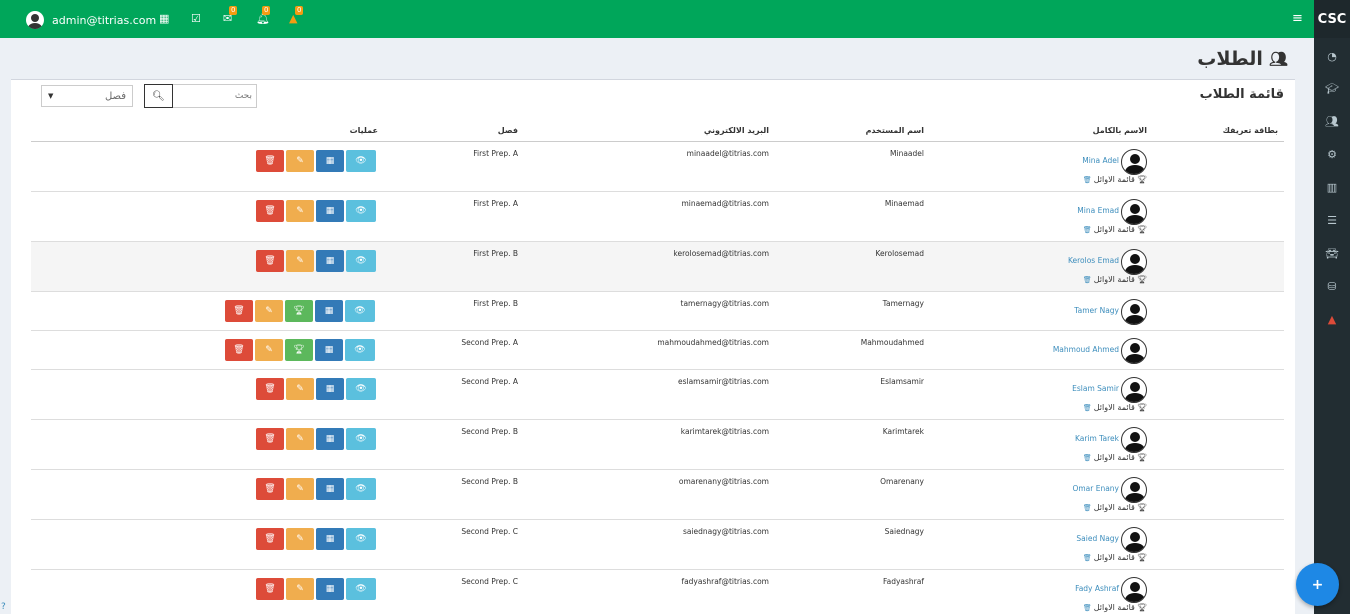  Describe the element at coordinates (263, 15) in the screenshot. I see `bell-icon: 🔔︎ 0` at that location.